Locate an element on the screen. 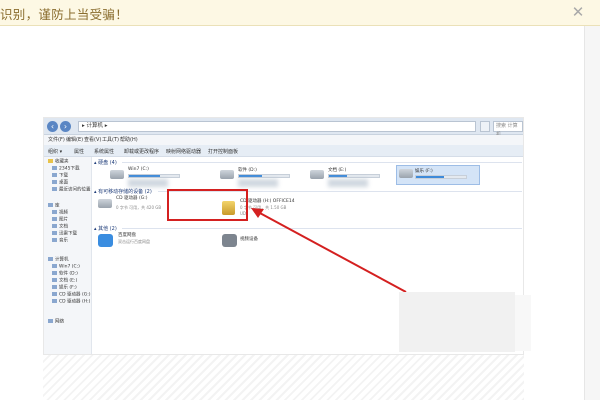  address-field: ▸ 计算机 ▸ is located at coordinates (277, 126).